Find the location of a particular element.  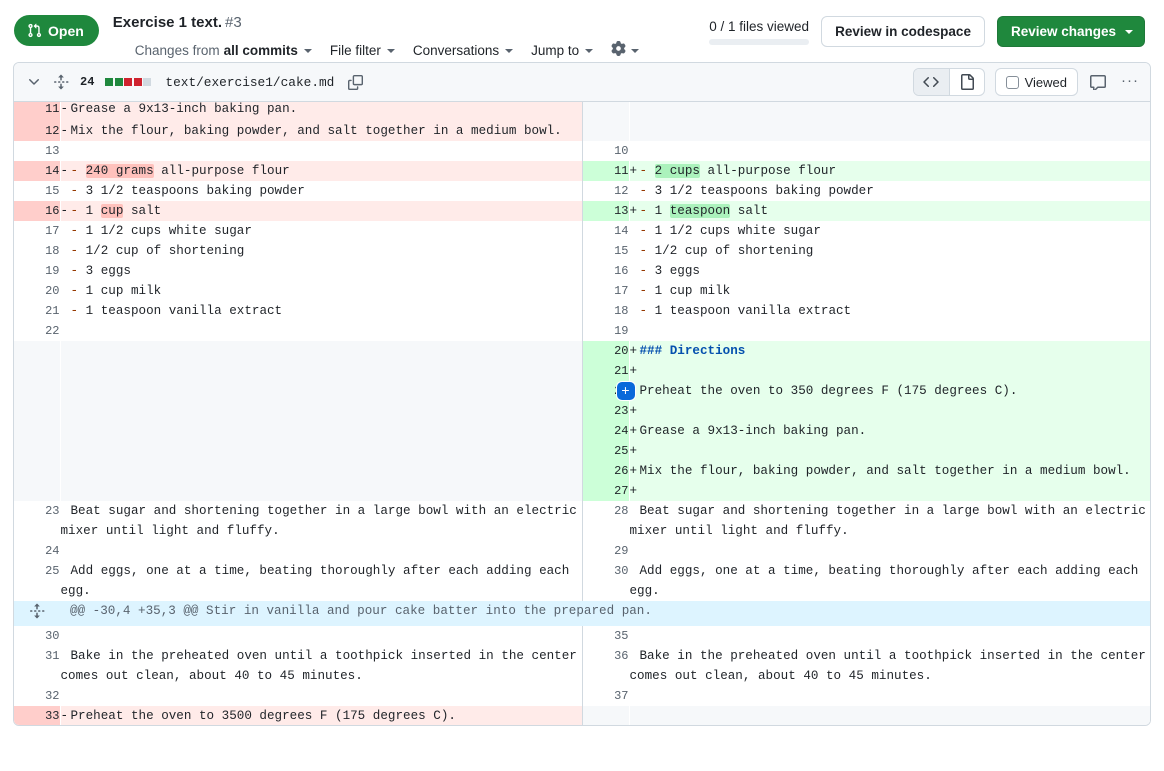

diff-code-right: + - 1 teaspoon salt is located at coordinates (889, 211).